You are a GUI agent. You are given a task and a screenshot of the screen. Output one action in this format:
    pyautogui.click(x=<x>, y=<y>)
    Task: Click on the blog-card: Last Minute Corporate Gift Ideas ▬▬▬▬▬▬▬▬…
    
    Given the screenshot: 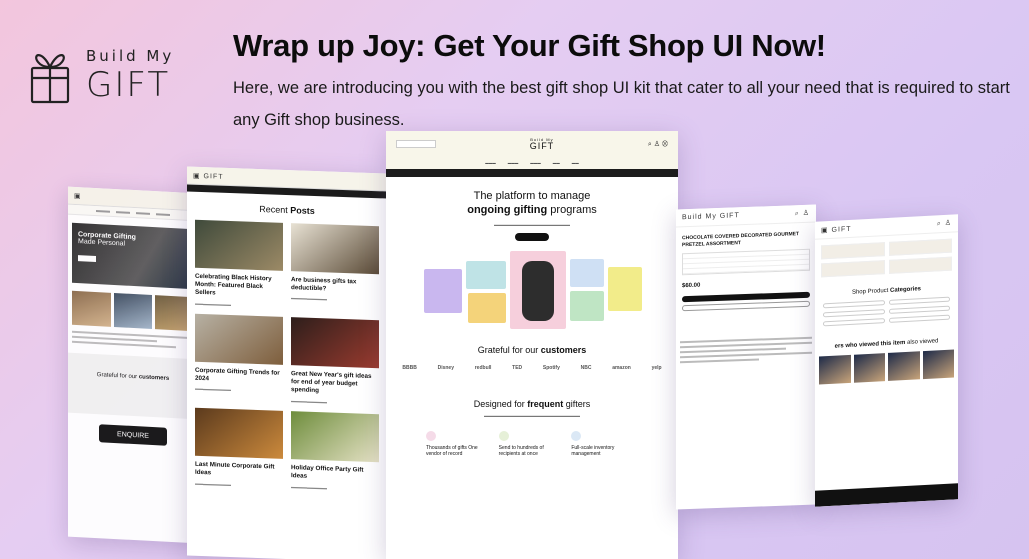 What is the action you would take?
    pyautogui.click(x=239, y=448)
    